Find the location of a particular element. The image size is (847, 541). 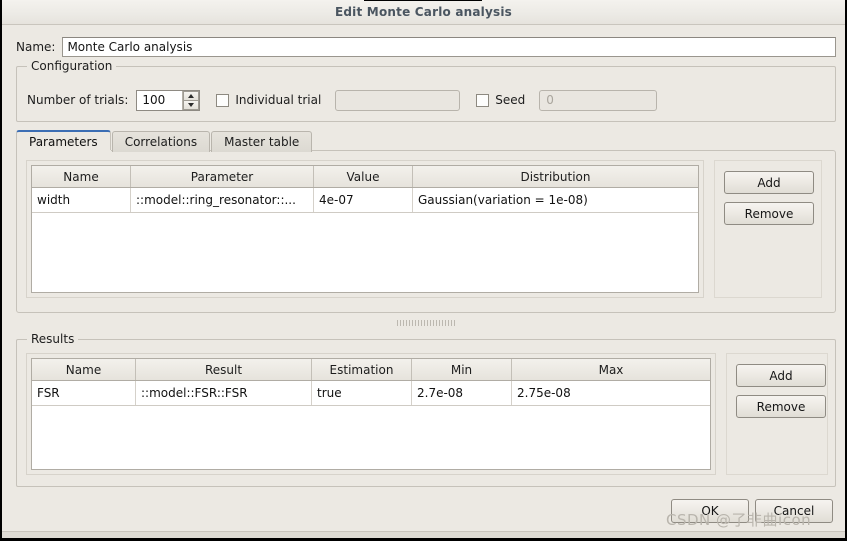

results-col-result: Result is located at coordinates (224, 369).